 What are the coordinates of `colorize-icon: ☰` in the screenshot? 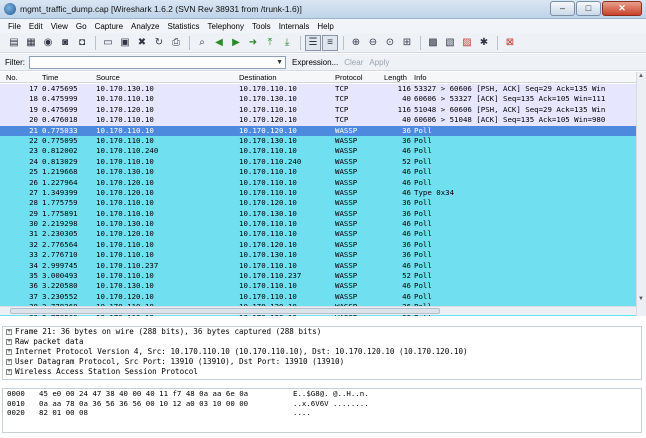 It's located at (313, 42).